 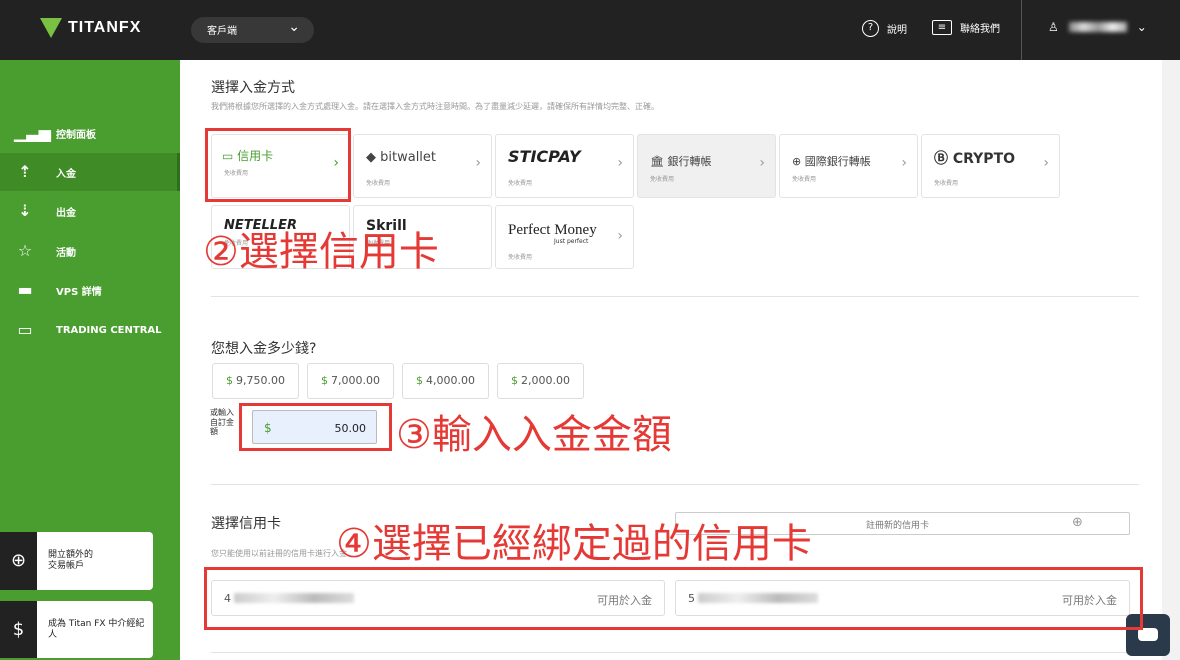 I want to click on method-label: 國際銀行轉帳, so click(x=837, y=161).